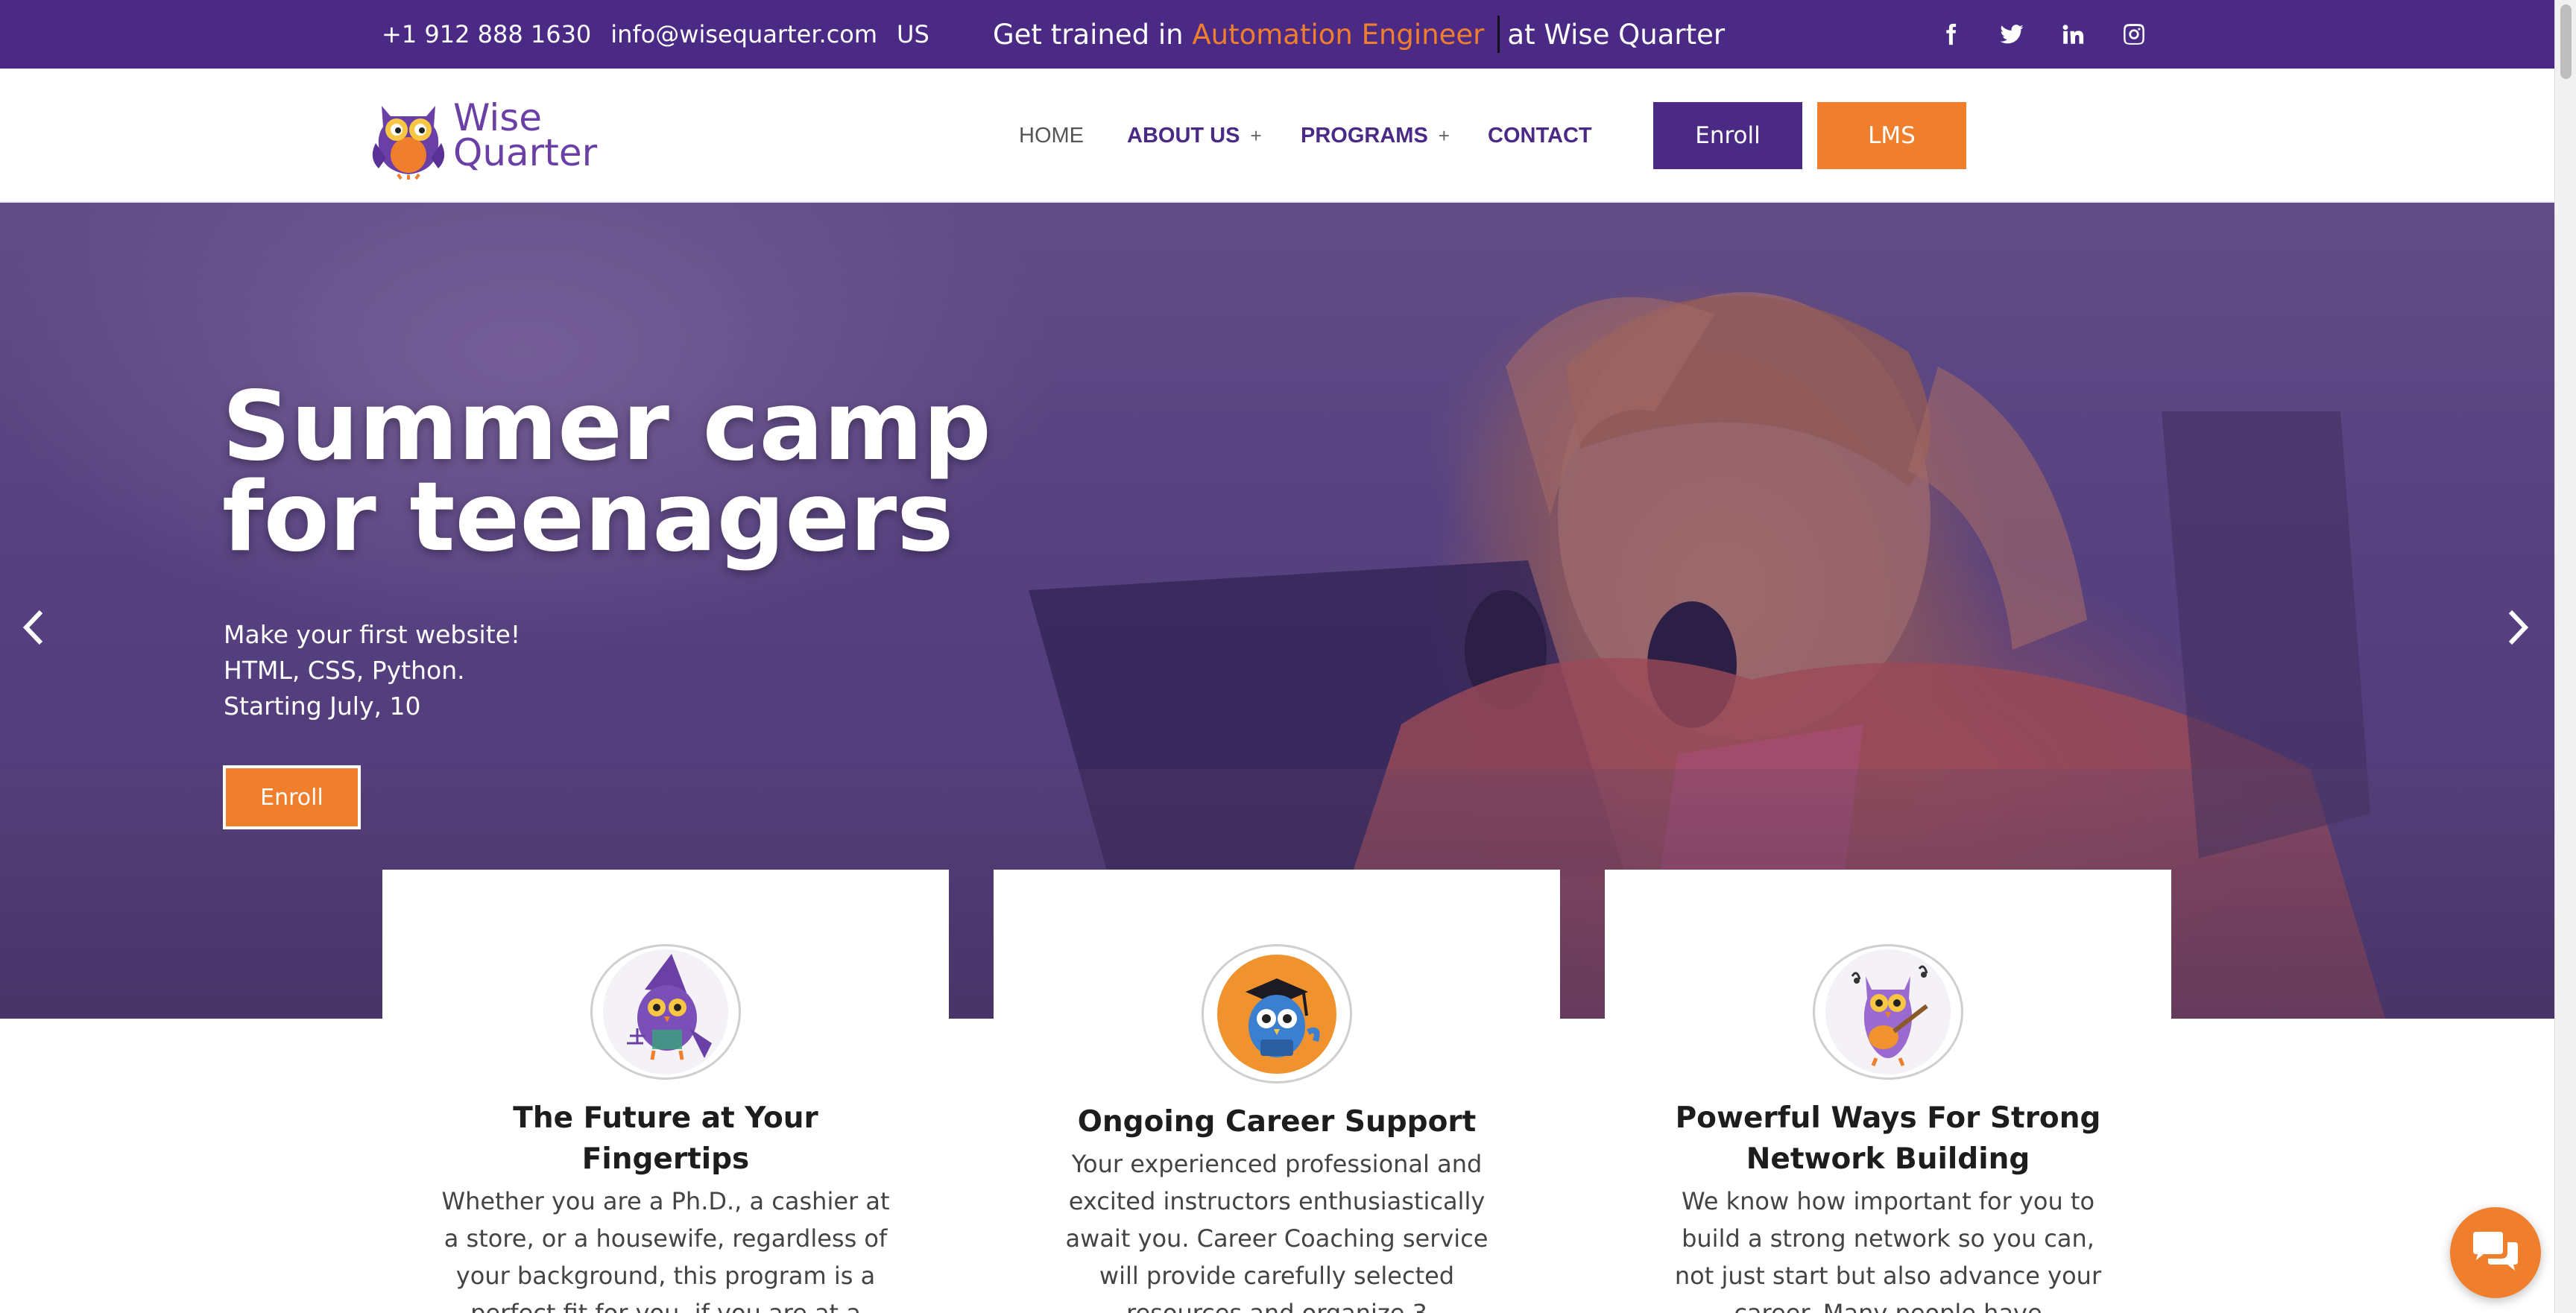 The image size is (2576, 1313). Describe the element at coordinates (1093, 34) in the screenshot. I see `promo-prefix: Get trained in` at that location.